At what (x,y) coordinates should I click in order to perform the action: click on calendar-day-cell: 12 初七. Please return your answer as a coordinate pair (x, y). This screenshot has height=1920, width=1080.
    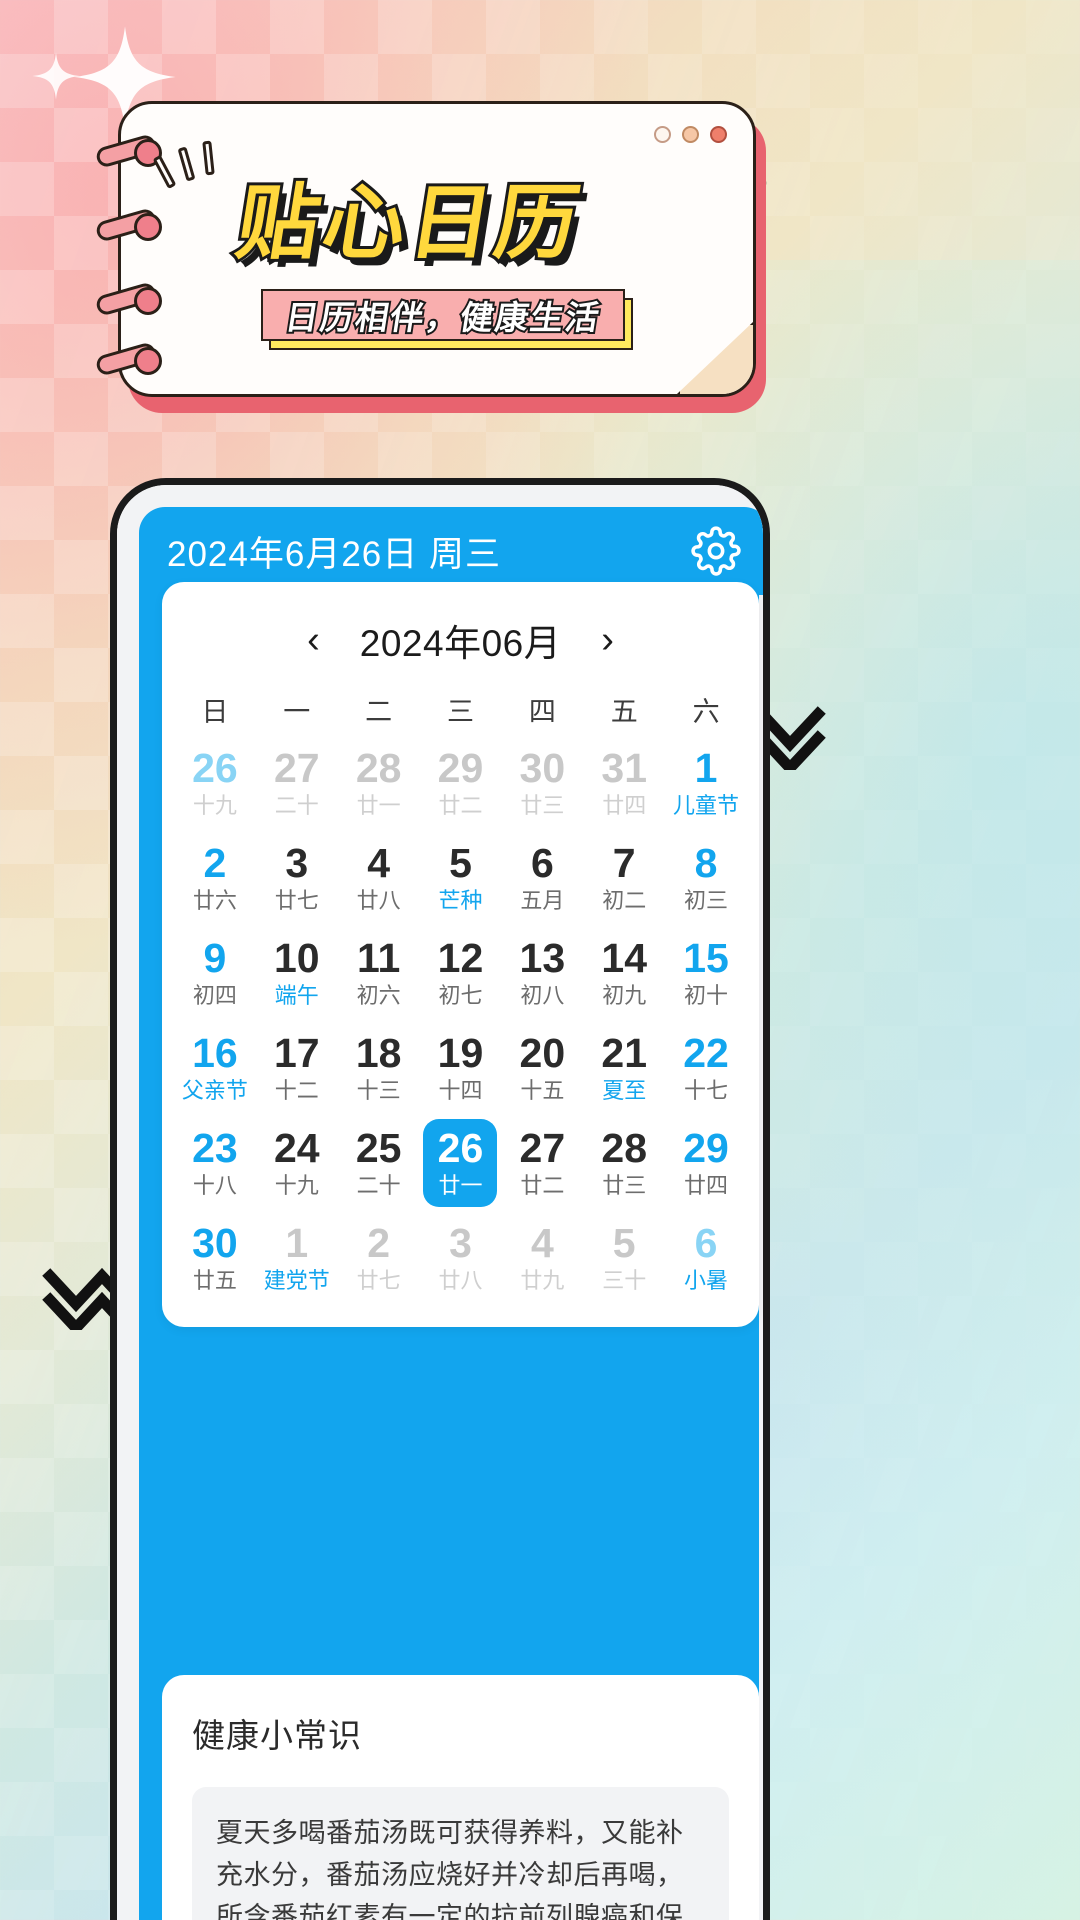
    Looking at the image, I should click on (461, 972).